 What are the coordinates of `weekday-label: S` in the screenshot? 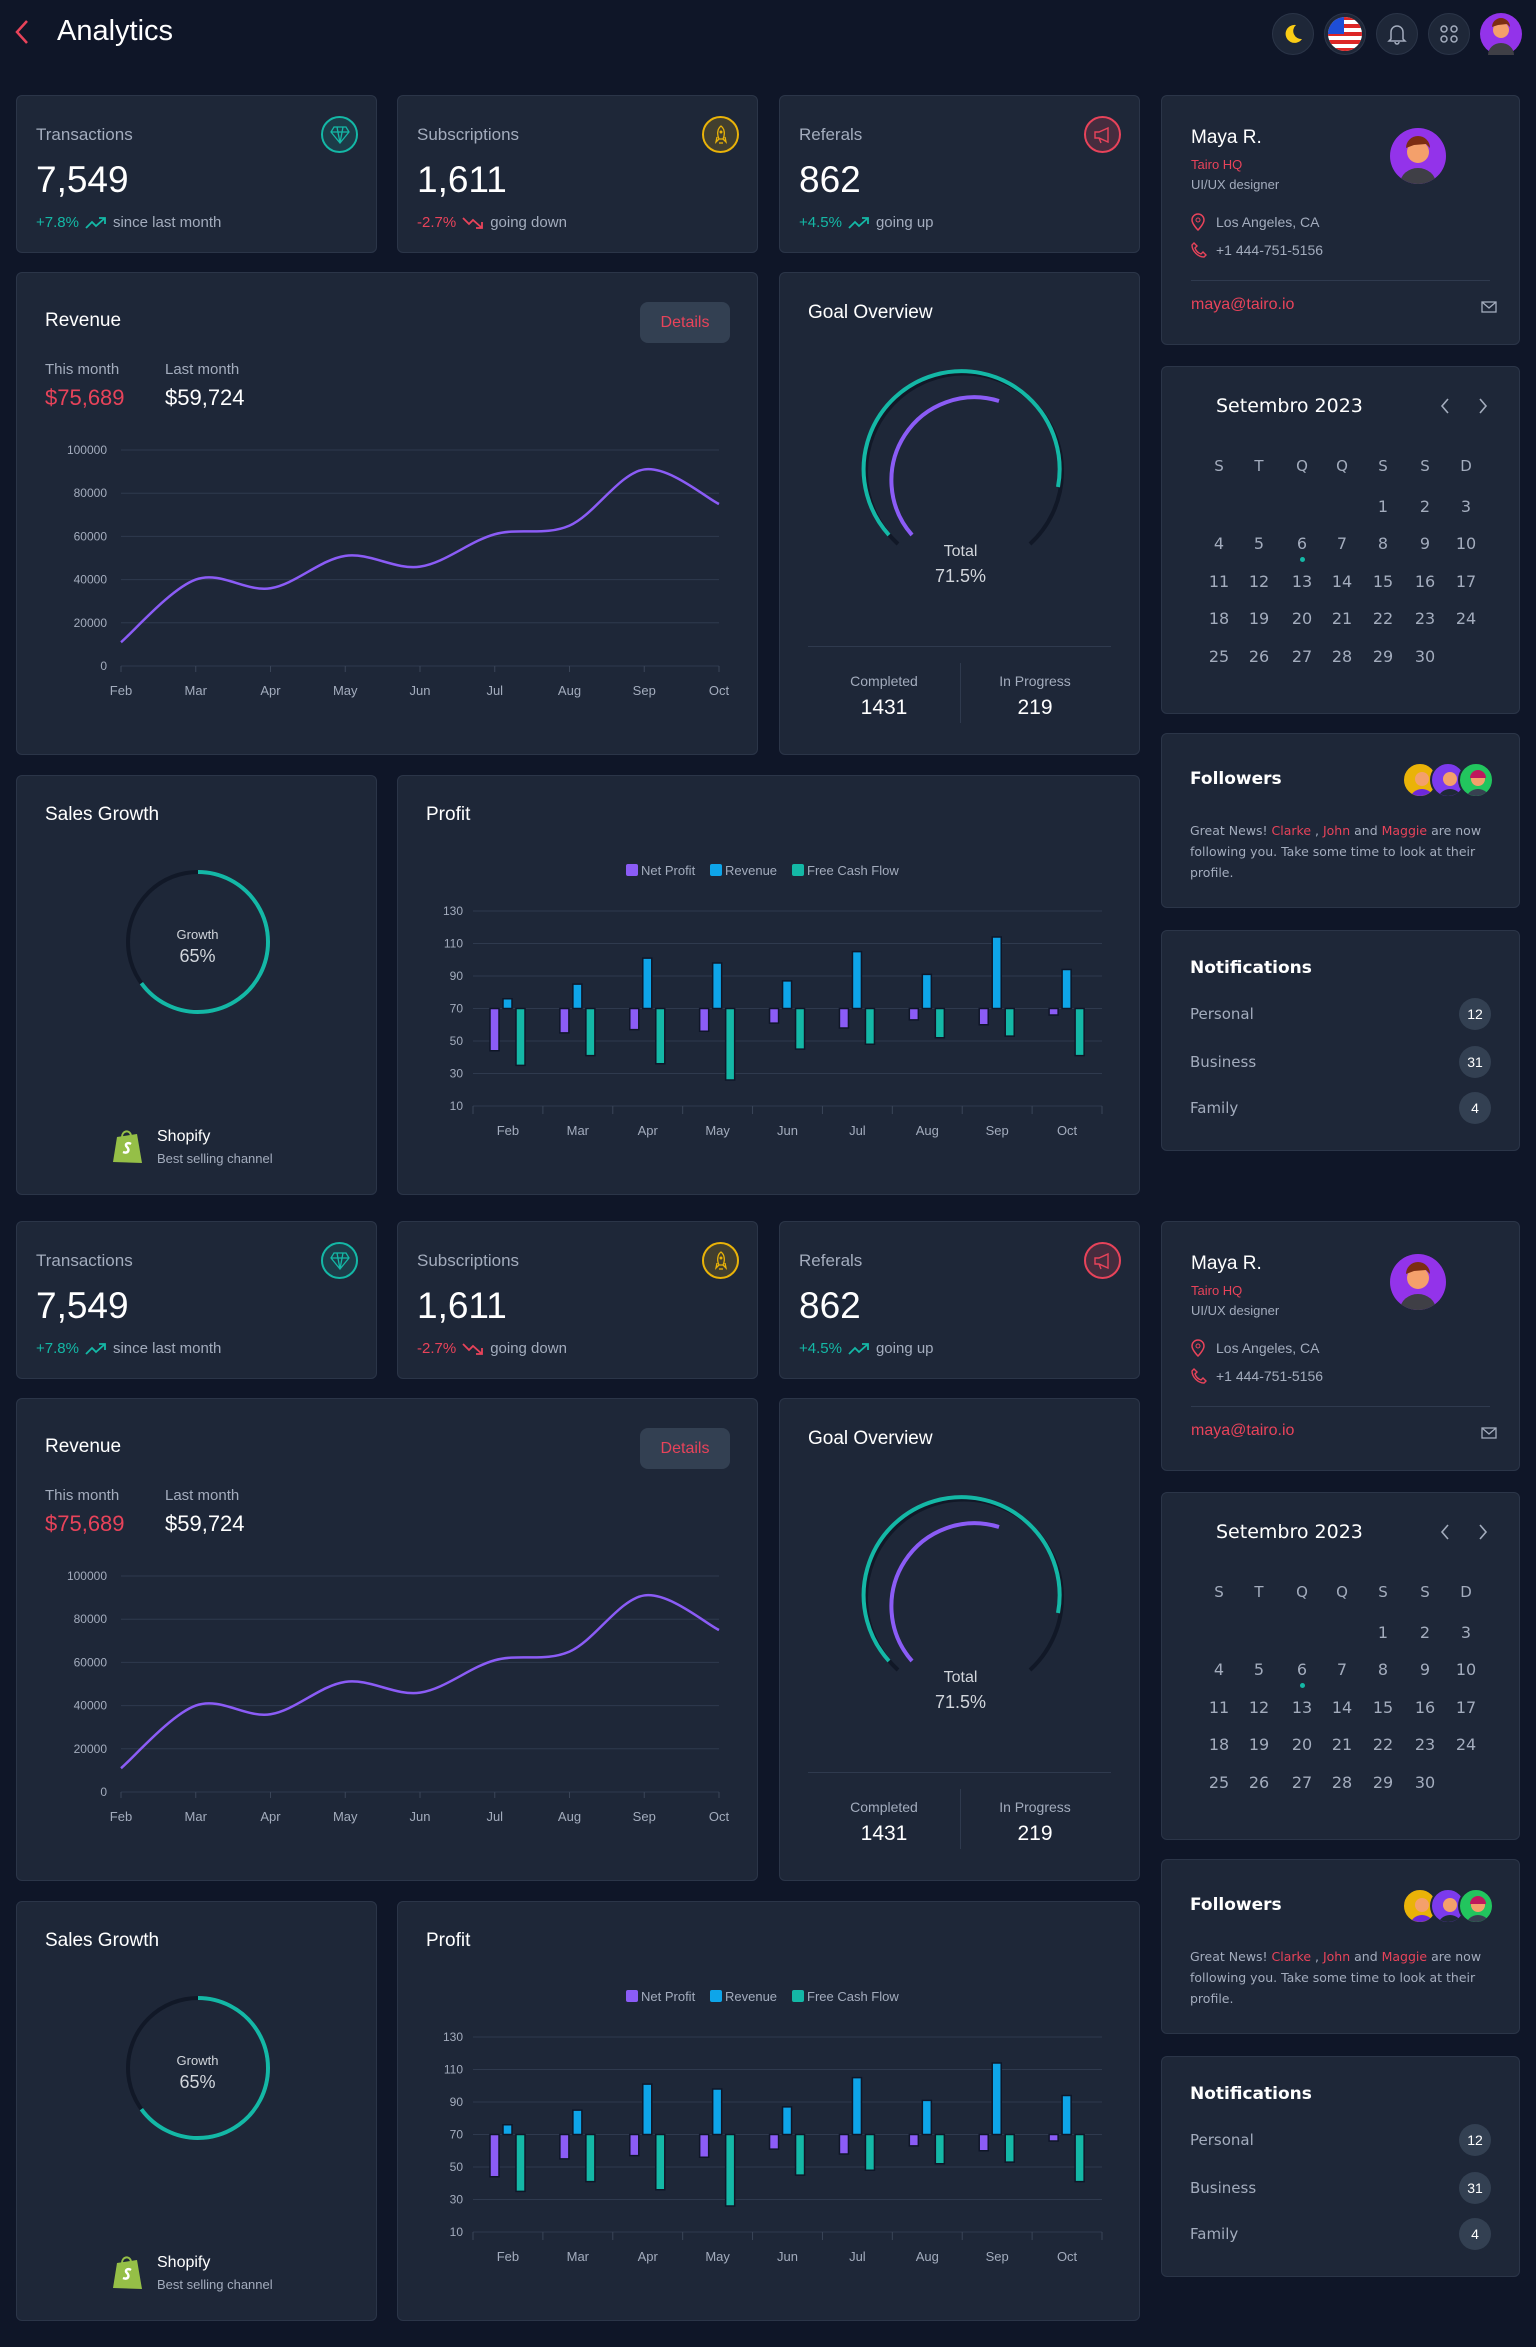 It's located at (1383, 1592).